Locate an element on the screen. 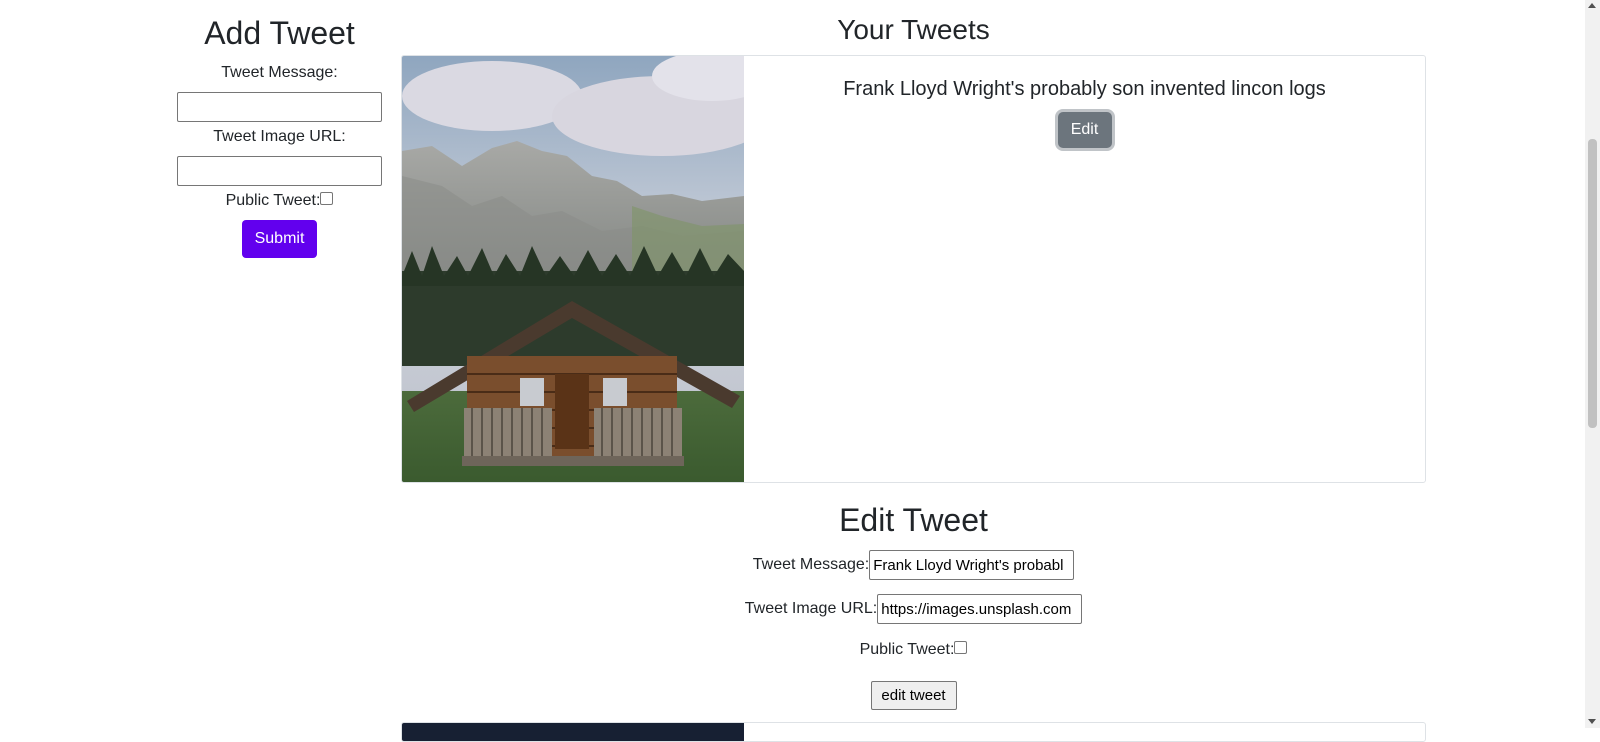  edit-tweet-title: Edit Tweet is located at coordinates (913, 520).